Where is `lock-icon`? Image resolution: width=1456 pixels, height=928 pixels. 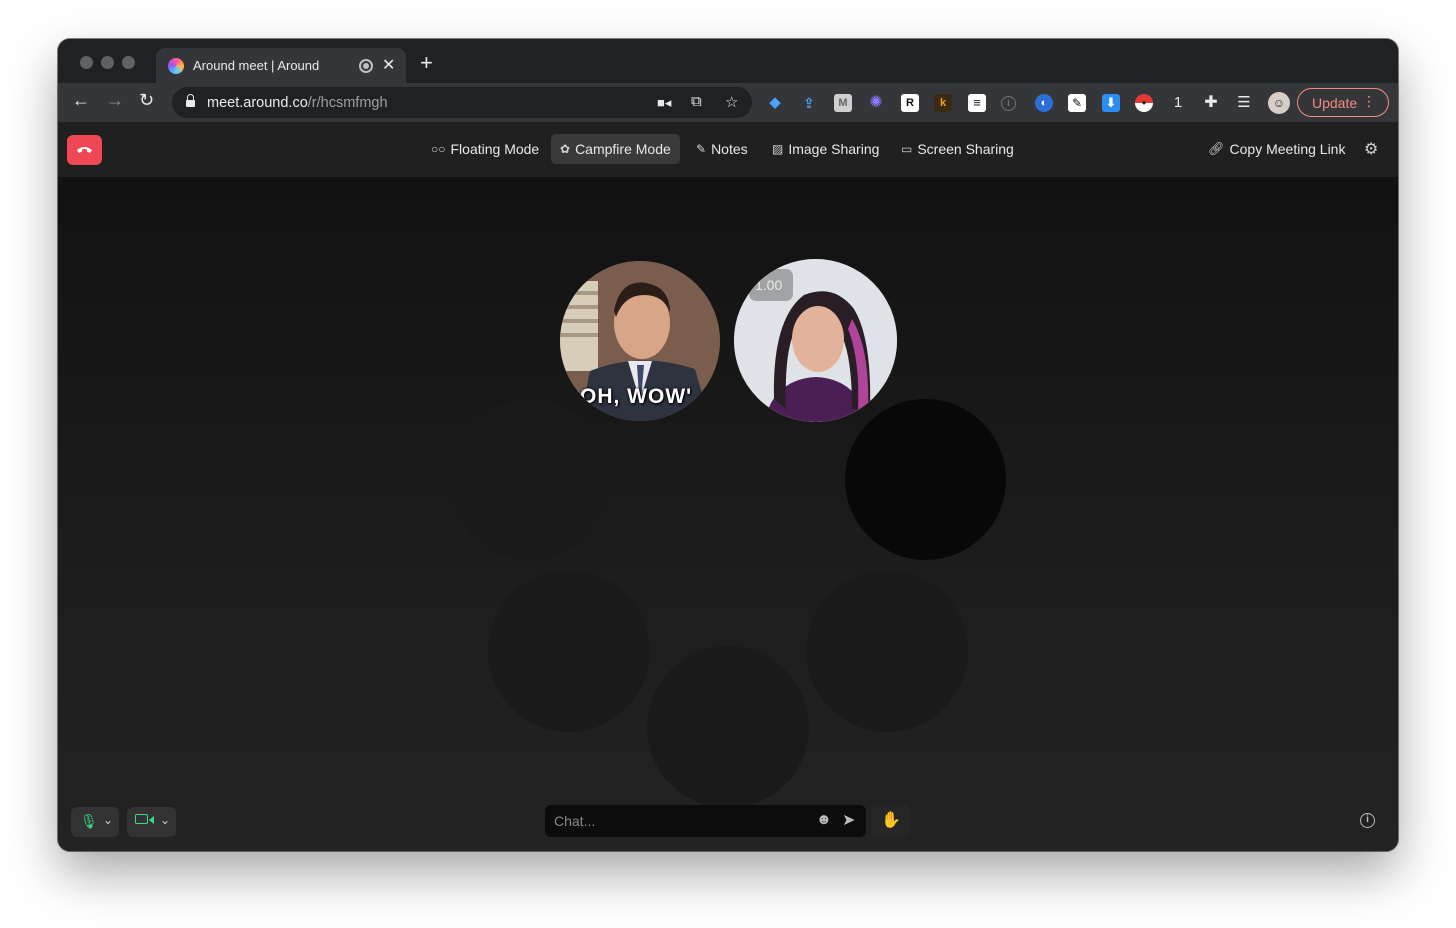 lock-icon is located at coordinates (190, 100).